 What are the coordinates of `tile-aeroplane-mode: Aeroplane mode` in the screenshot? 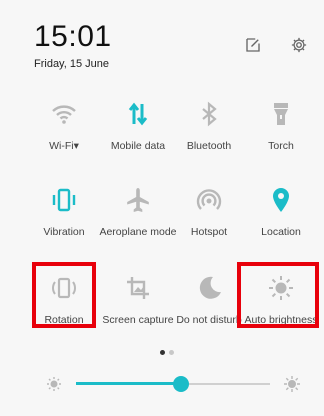 It's located at (138, 218).